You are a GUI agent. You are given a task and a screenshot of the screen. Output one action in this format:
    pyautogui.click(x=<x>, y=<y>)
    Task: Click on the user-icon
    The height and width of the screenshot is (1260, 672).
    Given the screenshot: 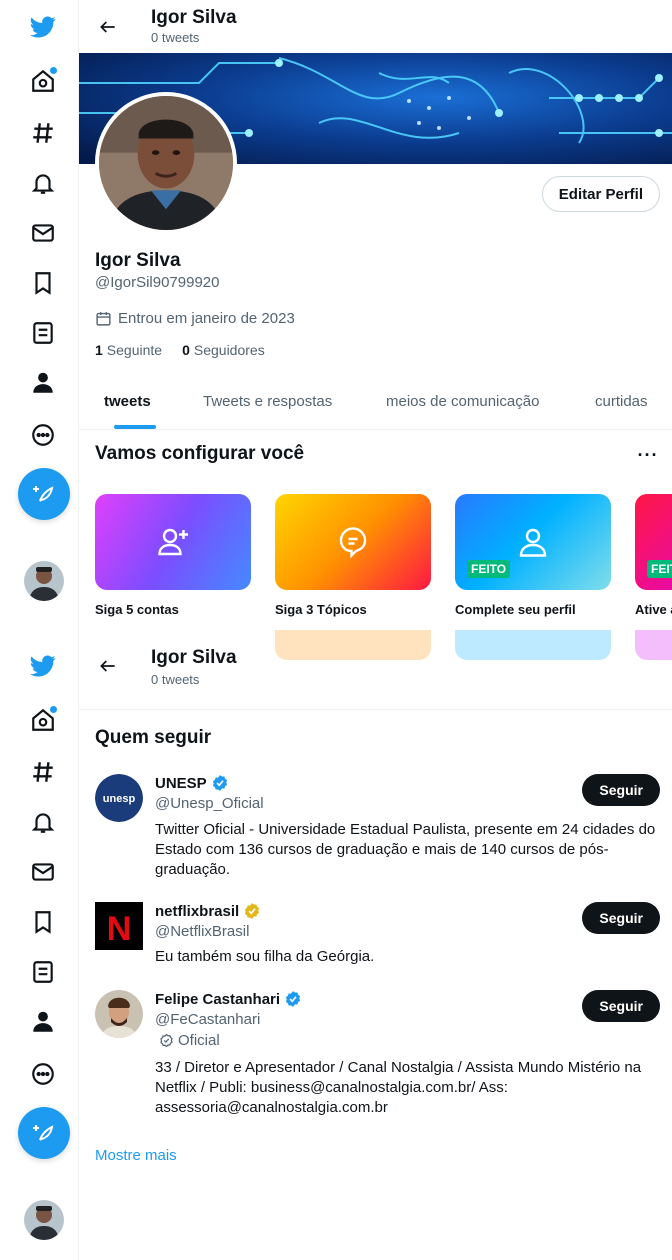 What is the action you would take?
    pyautogui.click(x=533, y=542)
    